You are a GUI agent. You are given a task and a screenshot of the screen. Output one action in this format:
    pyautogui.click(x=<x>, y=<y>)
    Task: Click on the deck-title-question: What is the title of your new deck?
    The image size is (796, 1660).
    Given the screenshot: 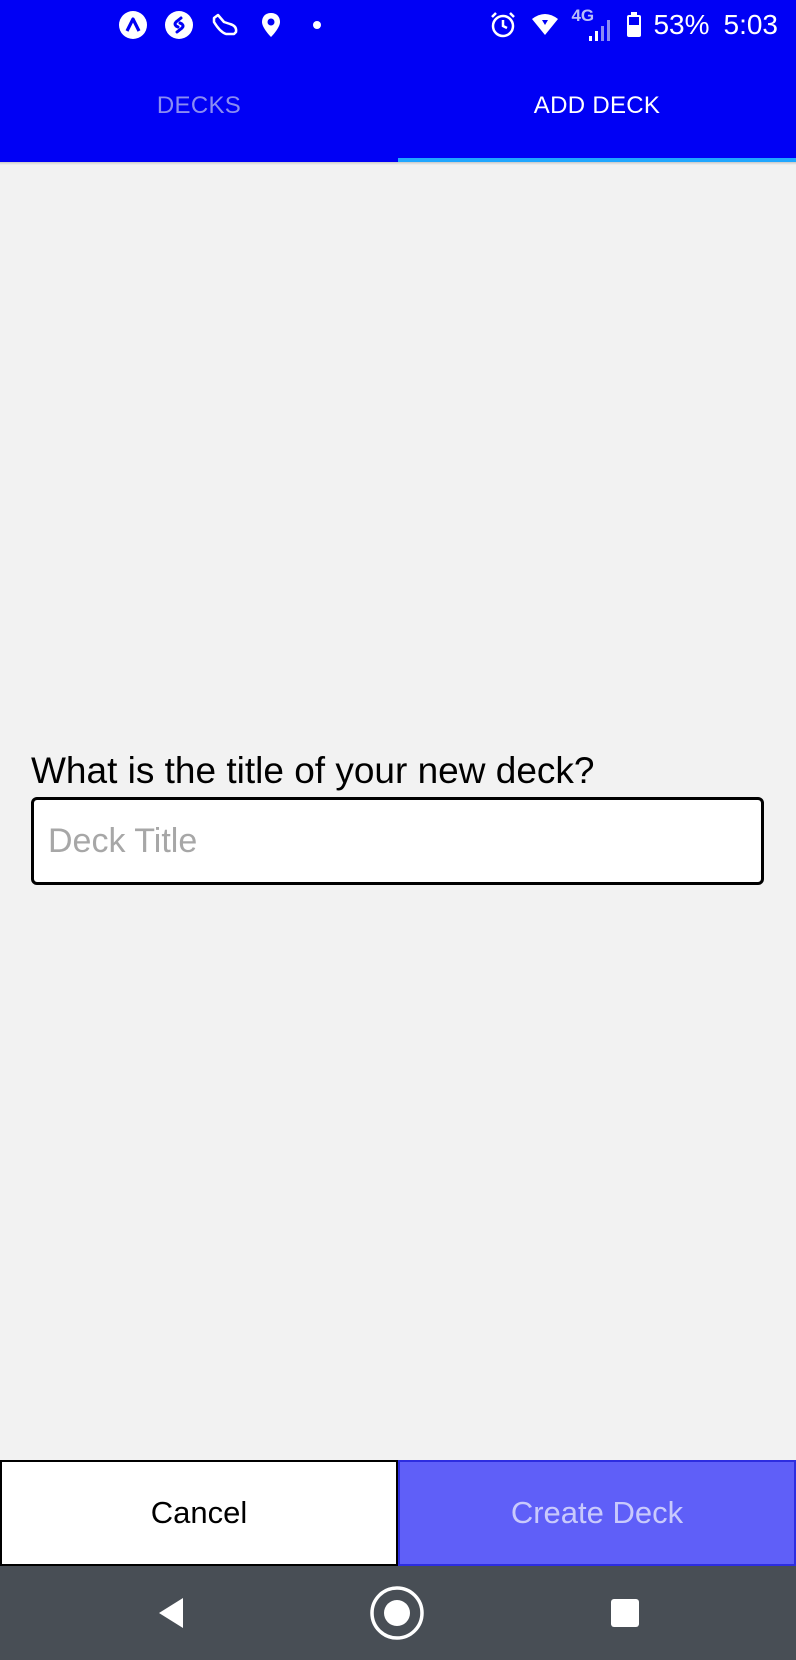 What is the action you would take?
    pyautogui.click(x=313, y=770)
    